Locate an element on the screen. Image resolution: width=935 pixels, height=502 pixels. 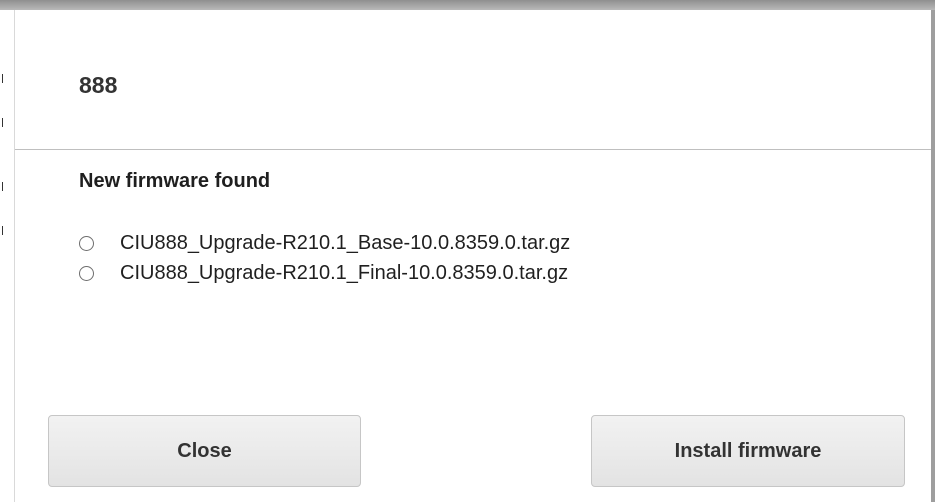
firmware-radio-final is located at coordinates (86, 273).